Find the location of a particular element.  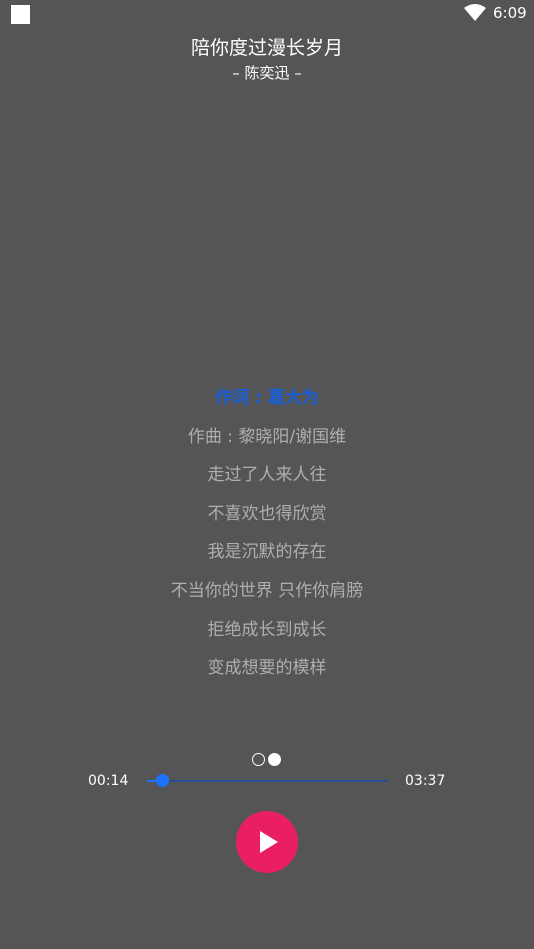

song-title: 陪你度过漫长岁月 is located at coordinates (266, 48).